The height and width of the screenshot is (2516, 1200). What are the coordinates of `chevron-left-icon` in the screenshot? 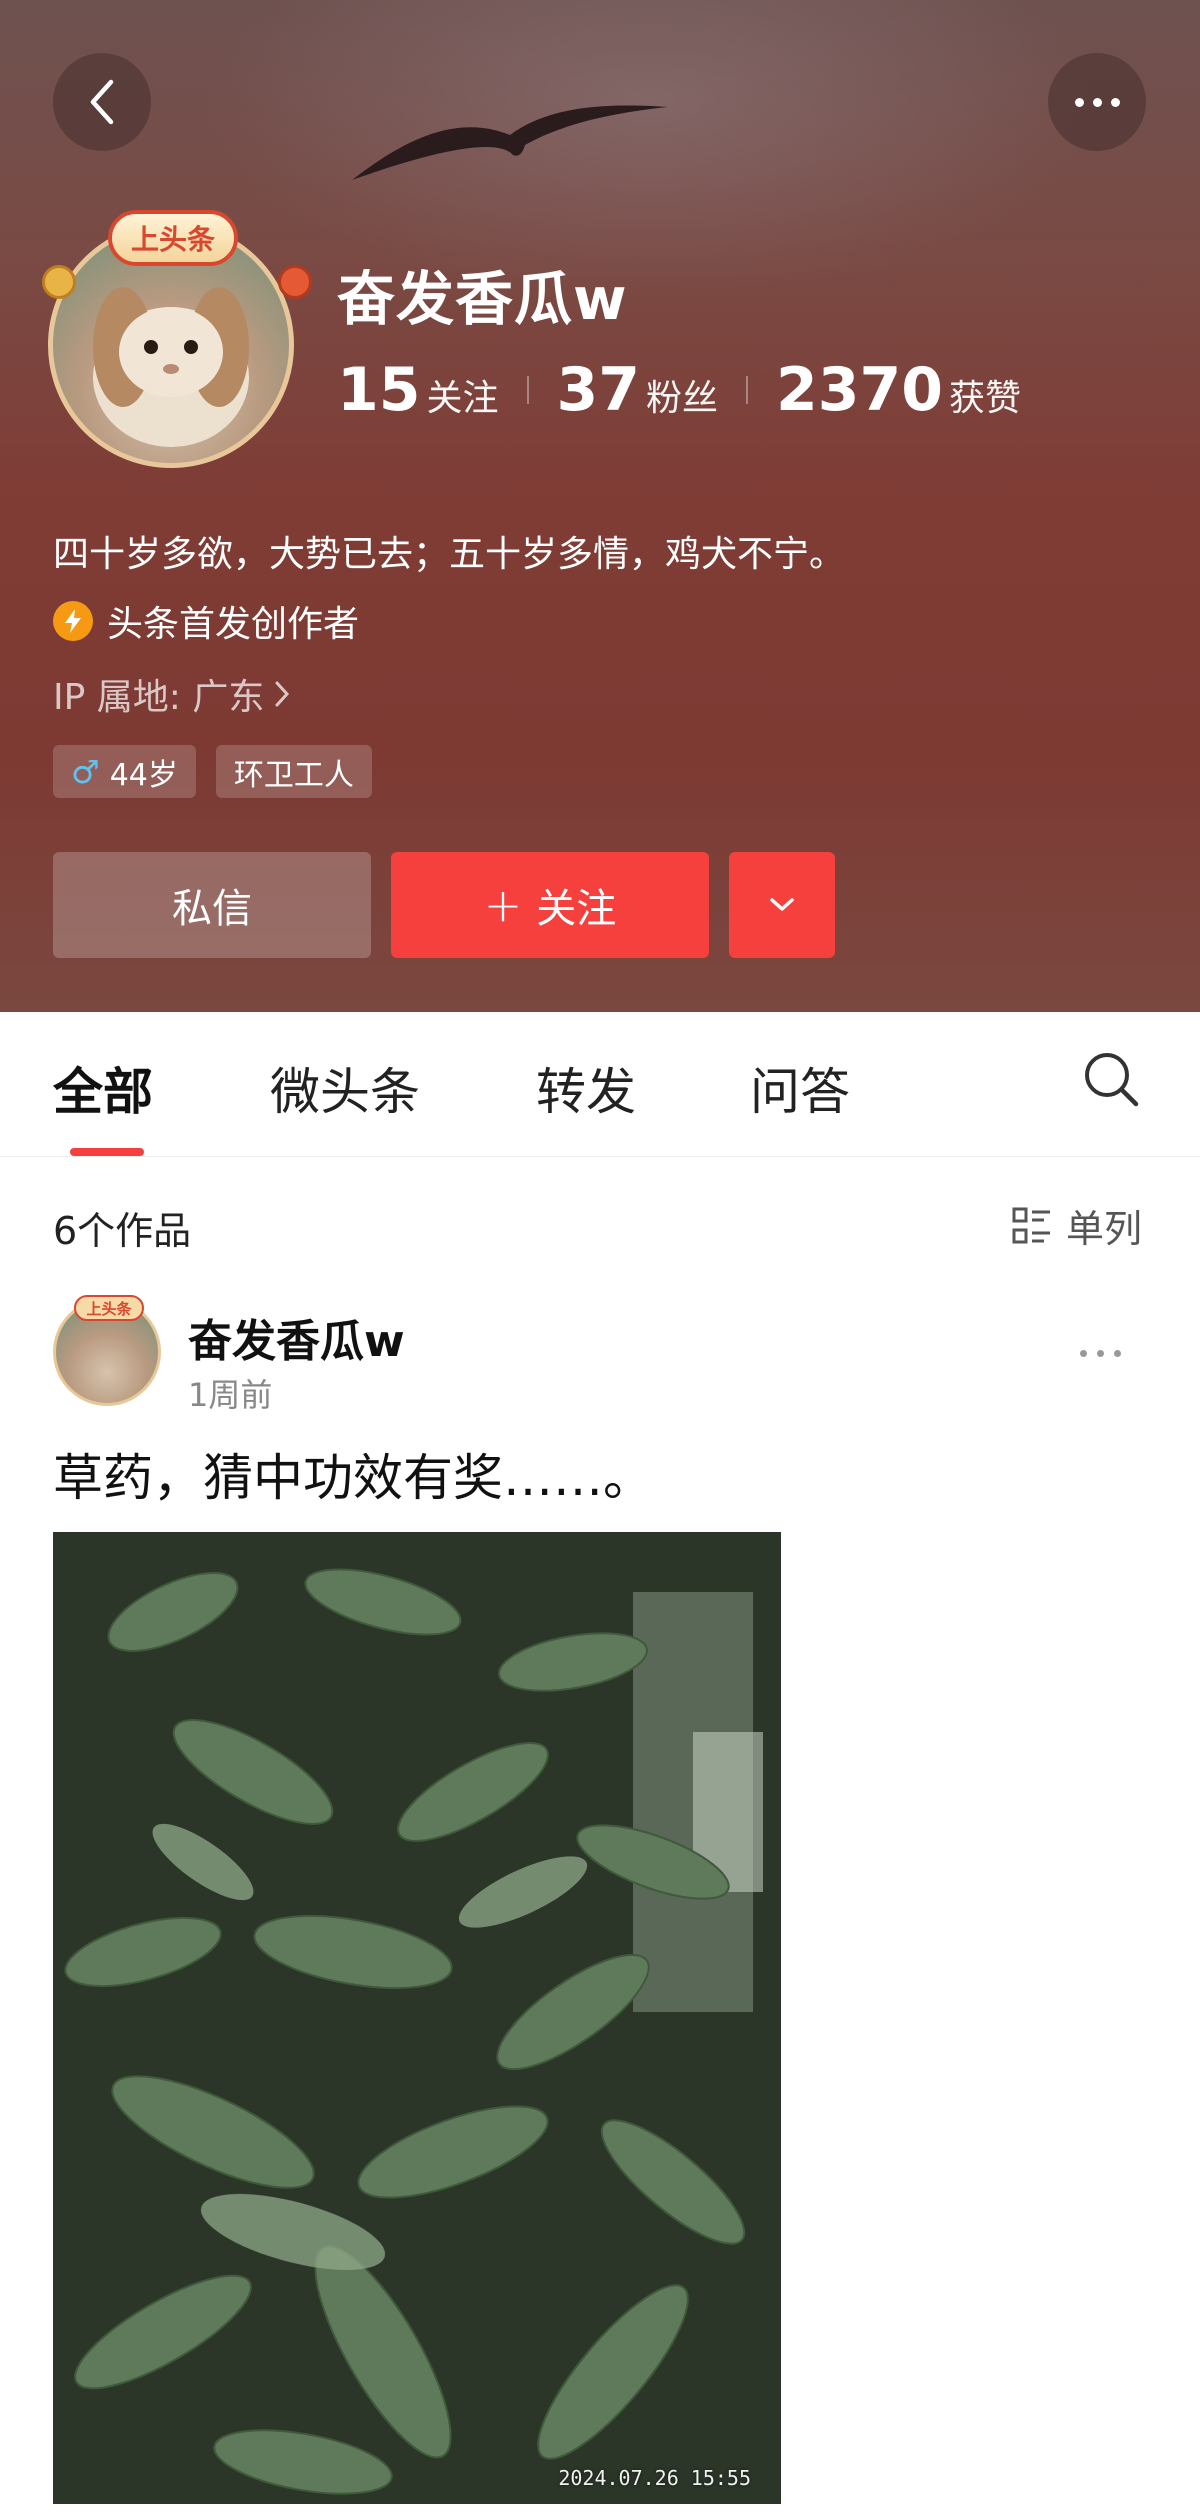 It's located at (102, 102).